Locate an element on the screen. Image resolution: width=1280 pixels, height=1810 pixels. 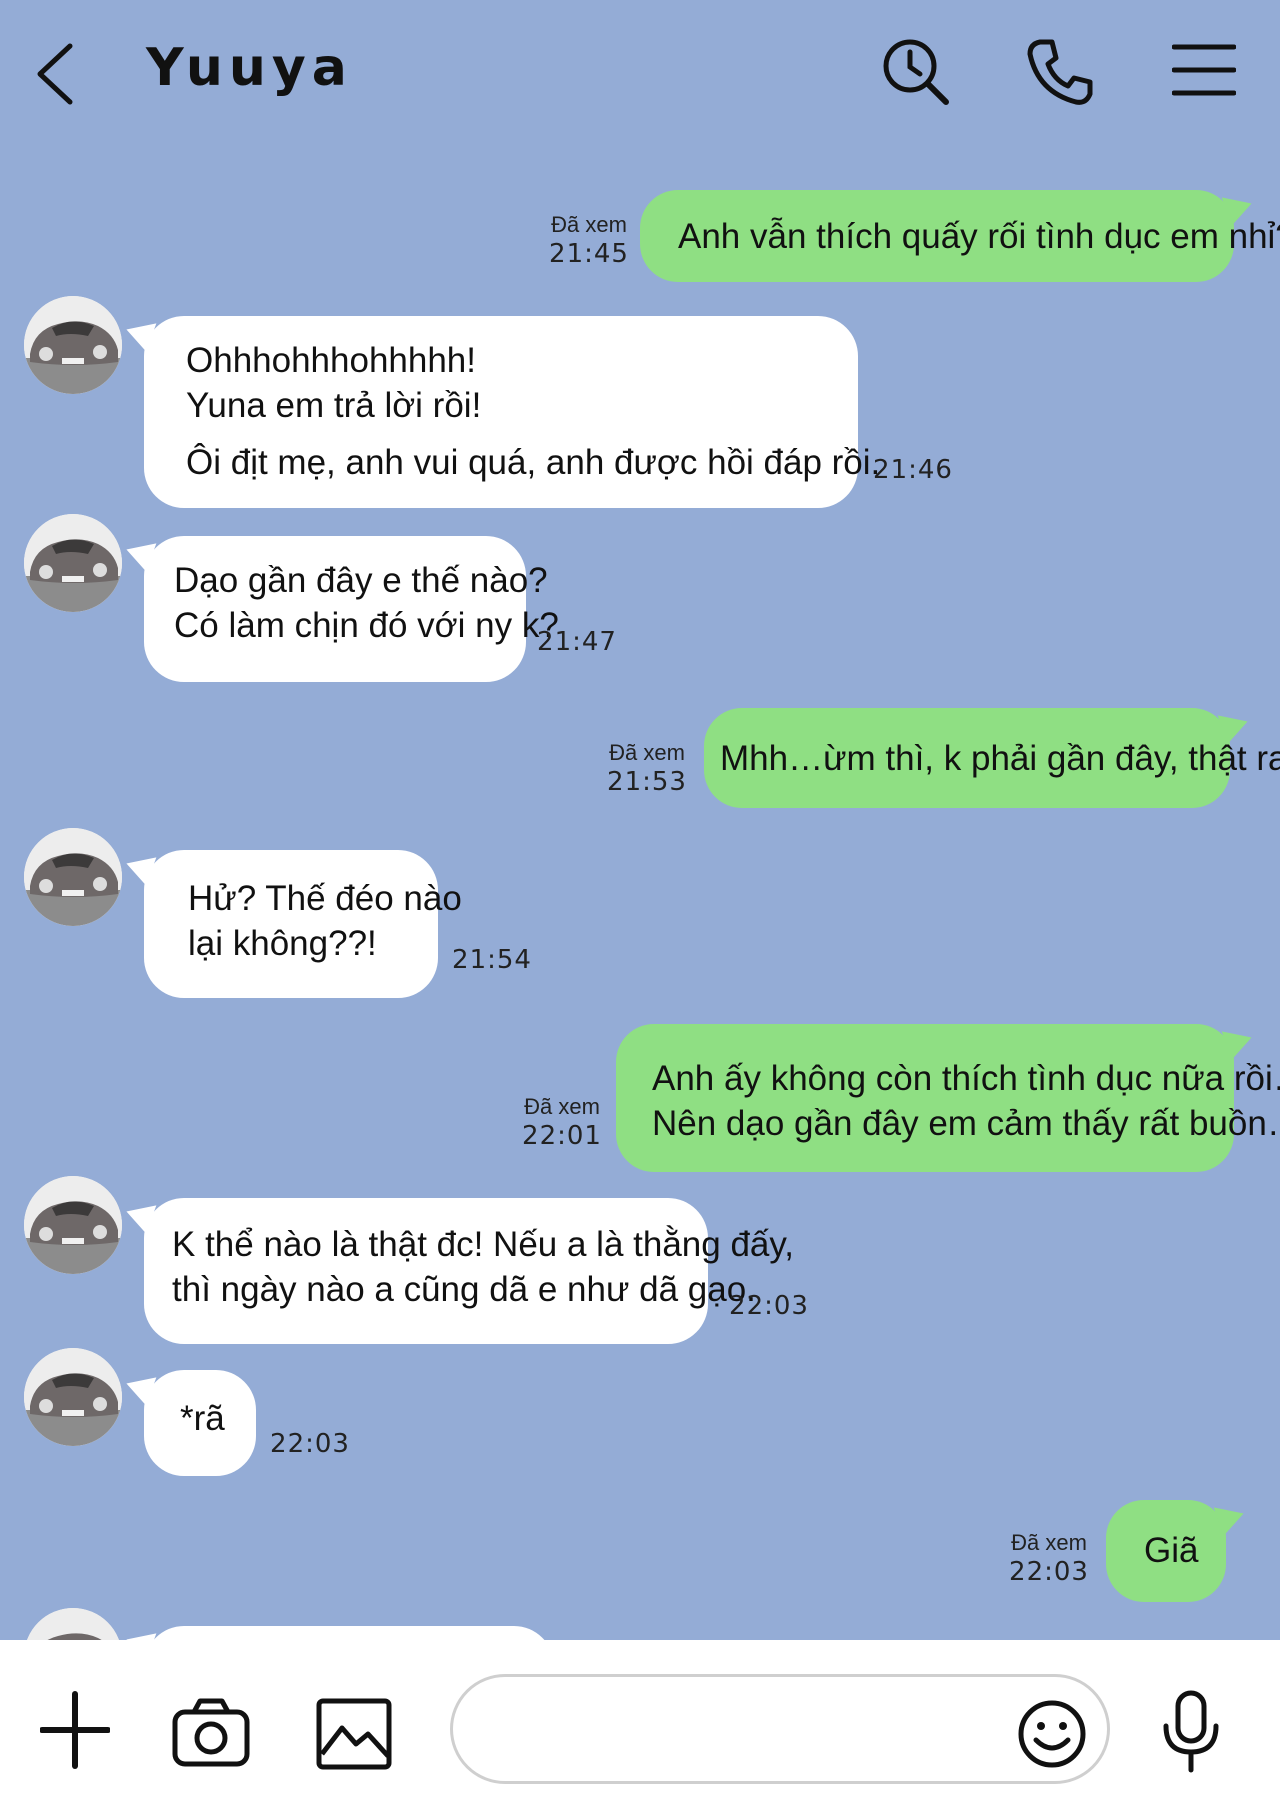
camera-button is located at coordinates (211, 1732).